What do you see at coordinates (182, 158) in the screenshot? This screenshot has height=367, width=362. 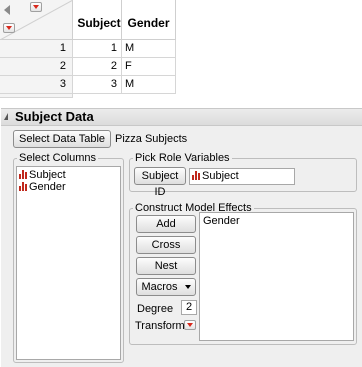 I see `pick-role-title: Pick Role Variables` at bounding box center [182, 158].